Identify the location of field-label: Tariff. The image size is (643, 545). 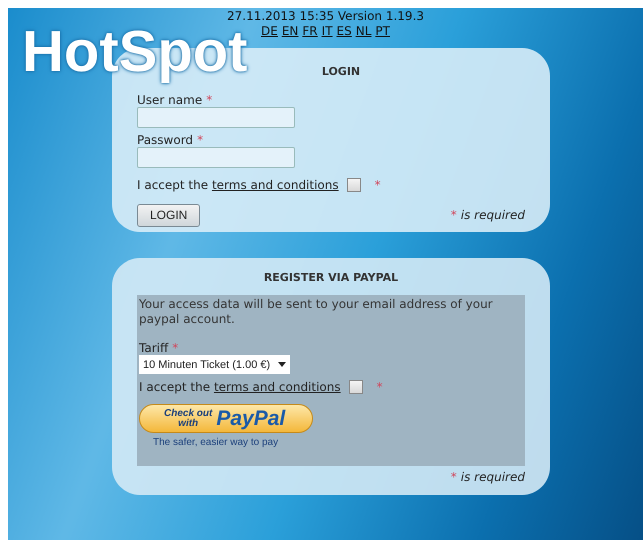
(153, 347).